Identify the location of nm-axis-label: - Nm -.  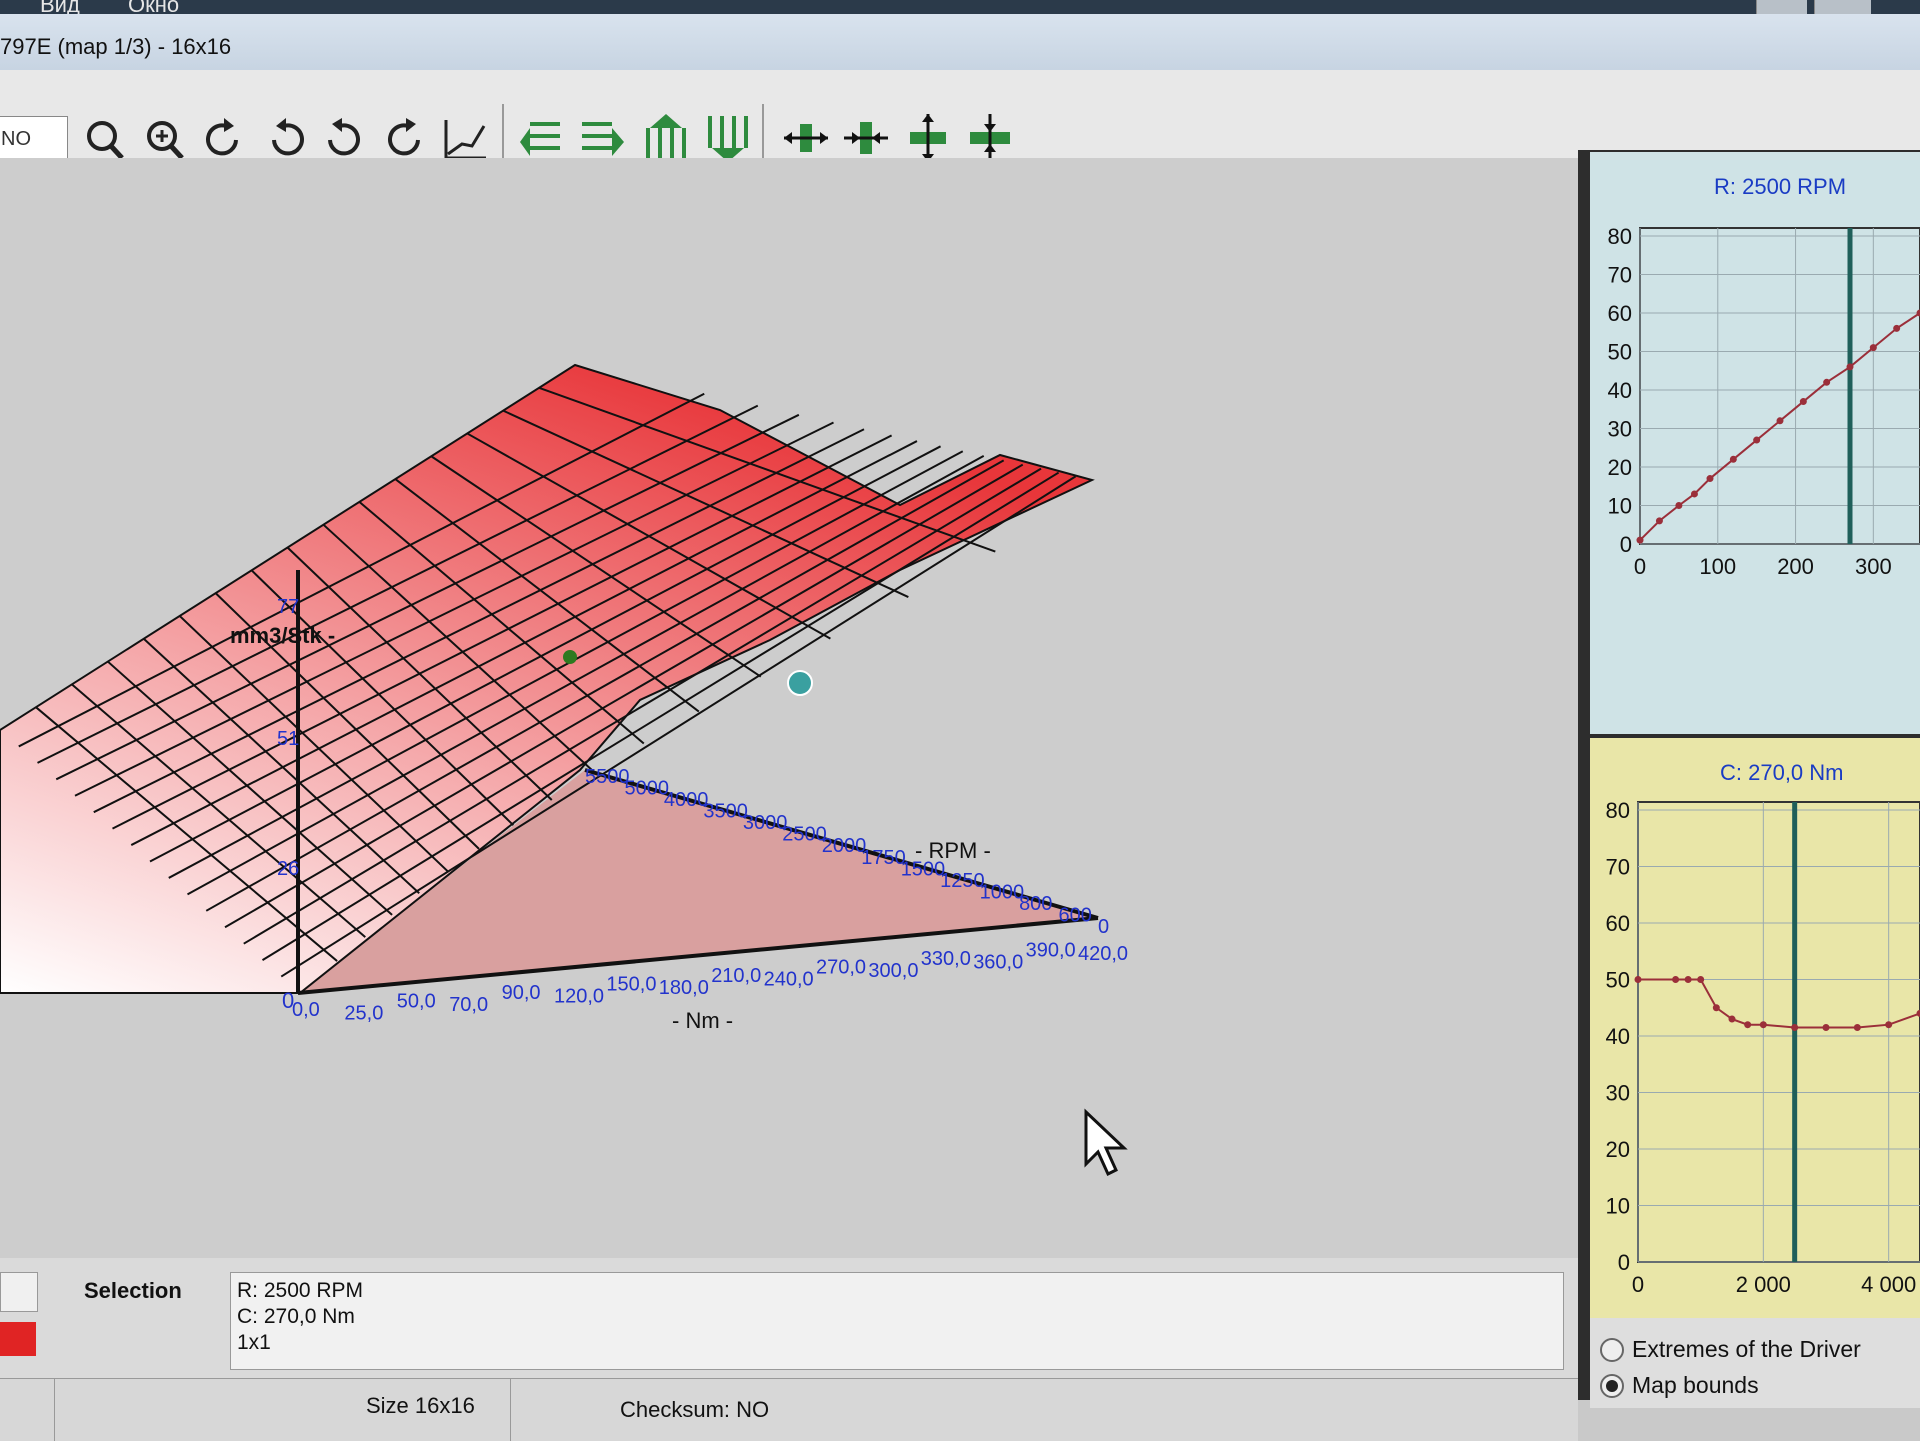
(702, 1020).